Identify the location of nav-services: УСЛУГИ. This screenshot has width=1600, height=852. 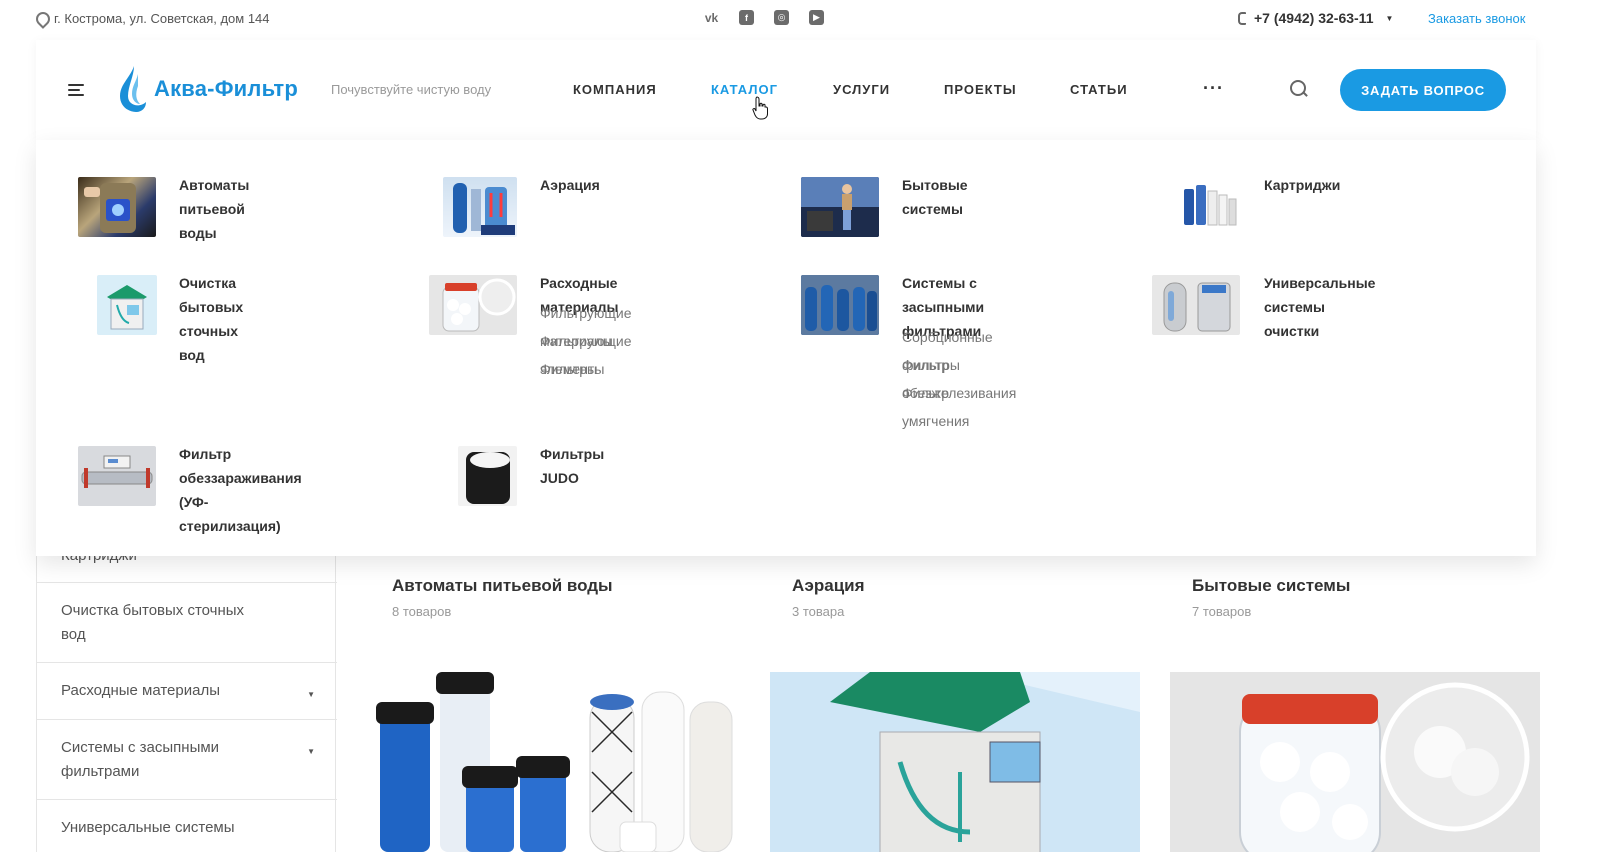
(861, 89).